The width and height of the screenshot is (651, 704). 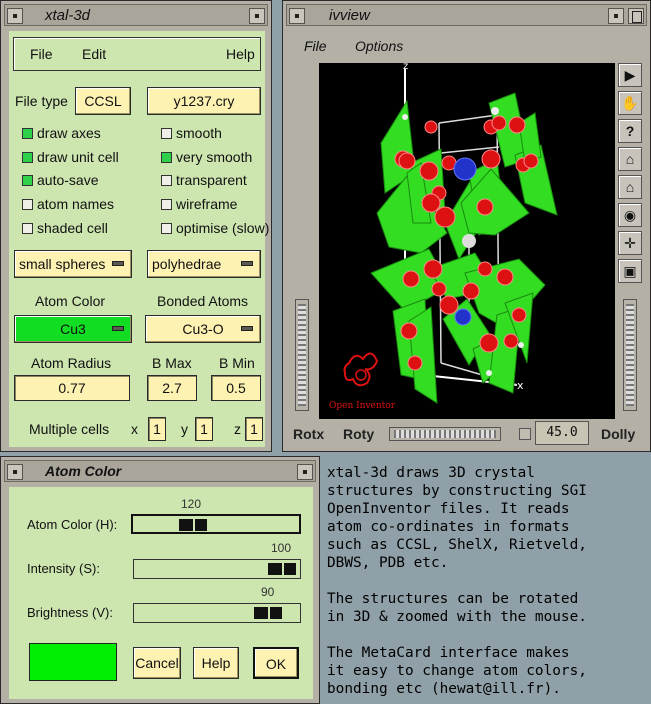 I want to click on checkbox-label: smooth, so click(x=199, y=133).